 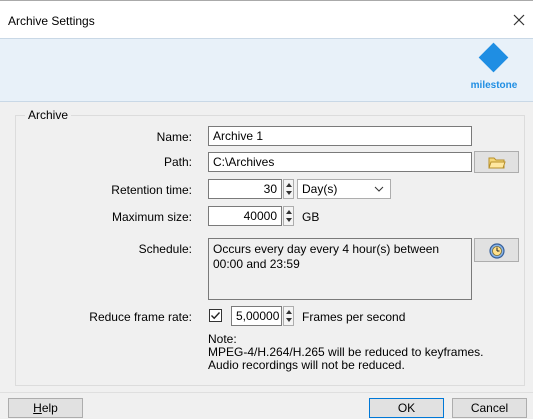 What do you see at coordinates (379, 189) in the screenshot?
I see `chevron-down-icon` at bounding box center [379, 189].